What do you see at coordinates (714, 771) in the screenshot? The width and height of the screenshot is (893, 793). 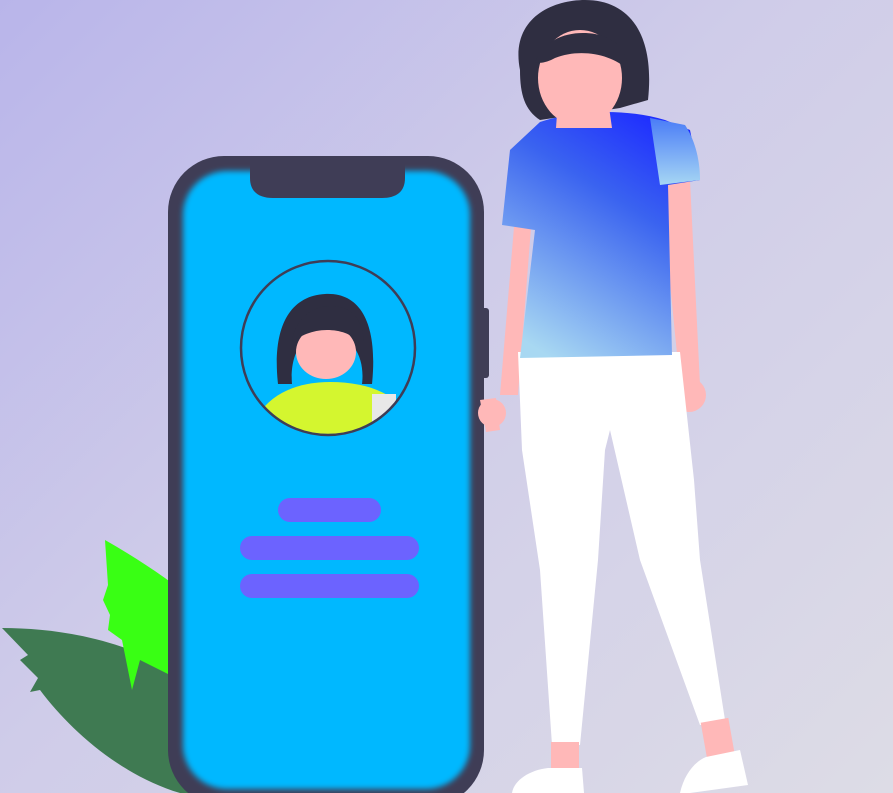 I see `woman-right-shoe` at bounding box center [714, 771].